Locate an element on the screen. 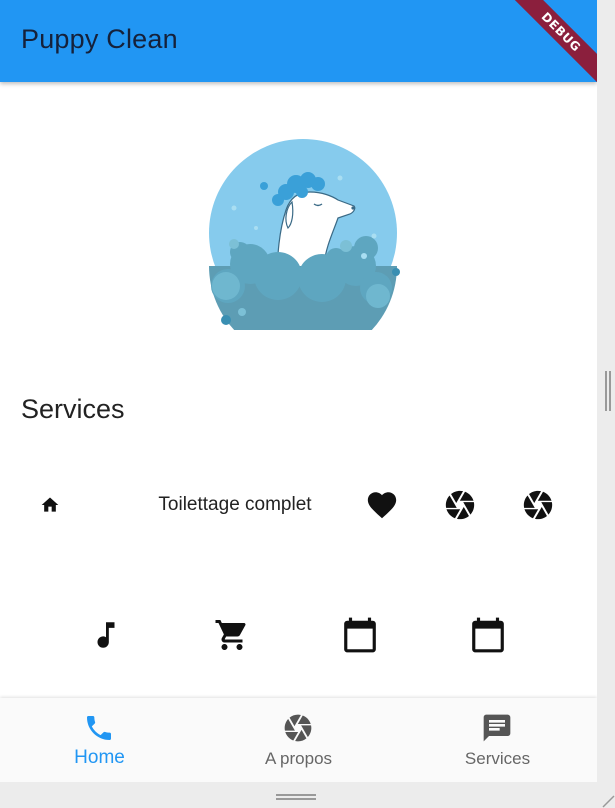  phone-icon is located at coordinates (99, 728).